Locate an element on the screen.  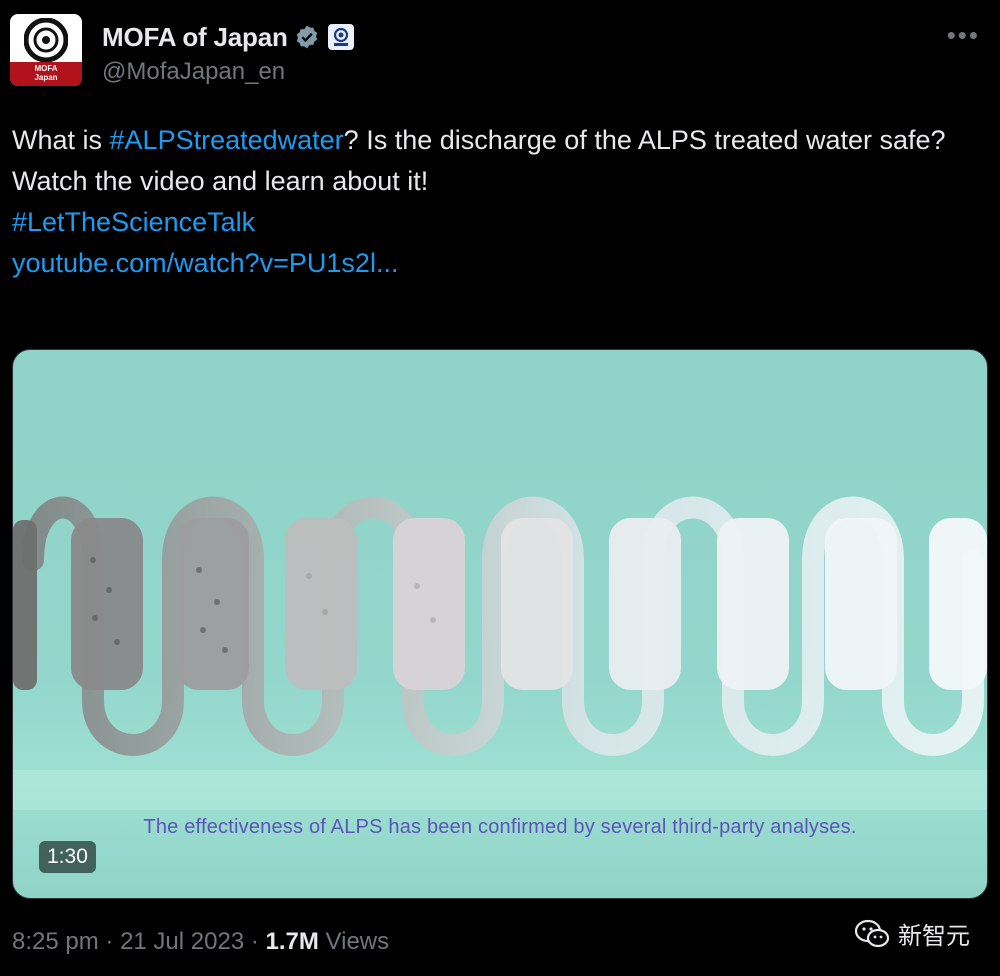
display-name: MOFA of Japan is located at coordinates (195, 37).